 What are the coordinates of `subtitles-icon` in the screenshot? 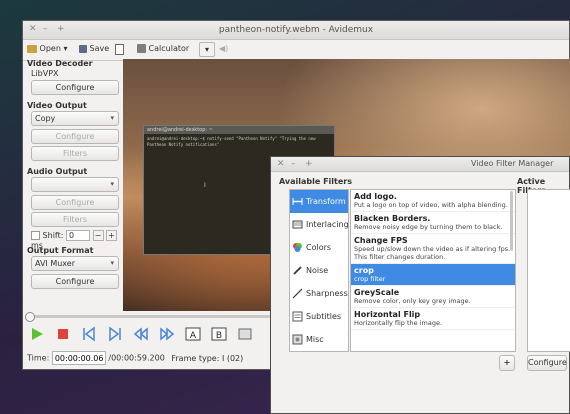 It's located at (297, 316).